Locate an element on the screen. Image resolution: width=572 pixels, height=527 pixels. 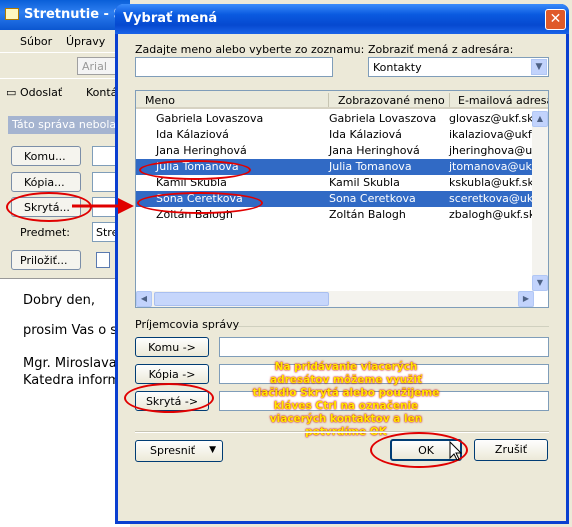
formatting-toolbar: Arial is located at coordinates (68, 65).